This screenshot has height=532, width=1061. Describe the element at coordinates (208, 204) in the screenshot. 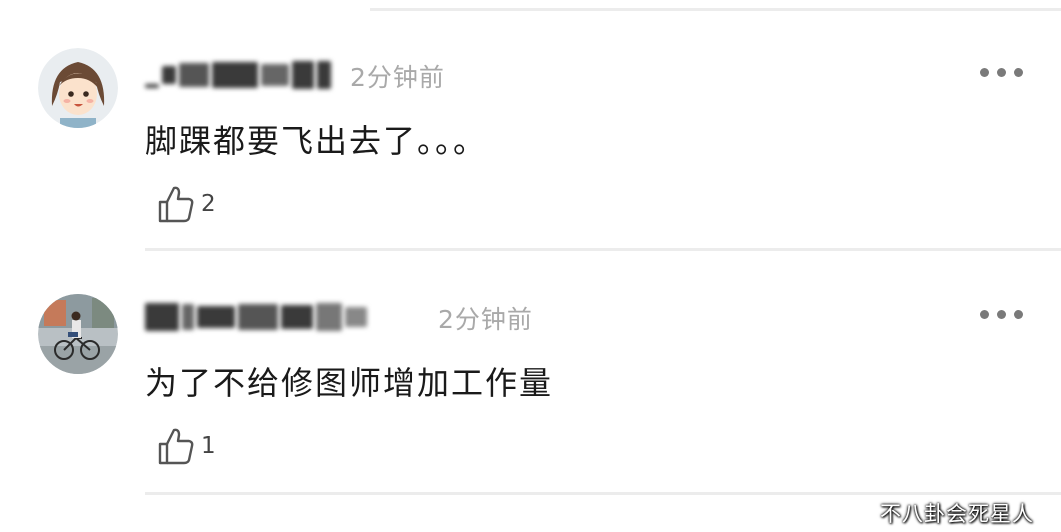

I see `like-count: 2` at that location.